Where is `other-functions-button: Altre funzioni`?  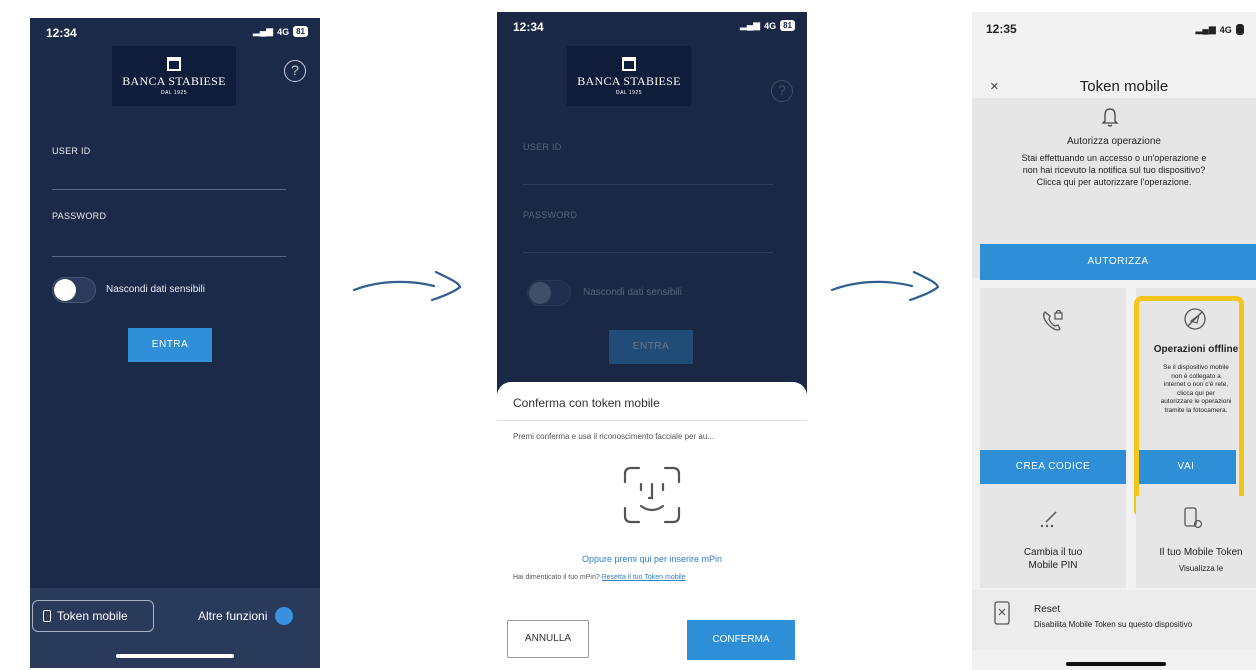
other-functions-button: Altre funzioni is located at coordinates (246, 616).